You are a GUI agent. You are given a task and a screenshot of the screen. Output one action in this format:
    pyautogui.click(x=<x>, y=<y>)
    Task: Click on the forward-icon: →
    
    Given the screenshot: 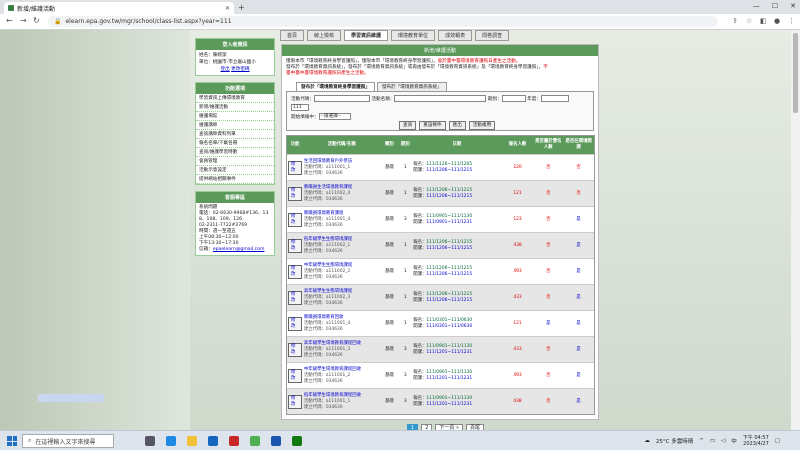 What is the action you would take?
    pyautogui.click(x=23, y=20)
    